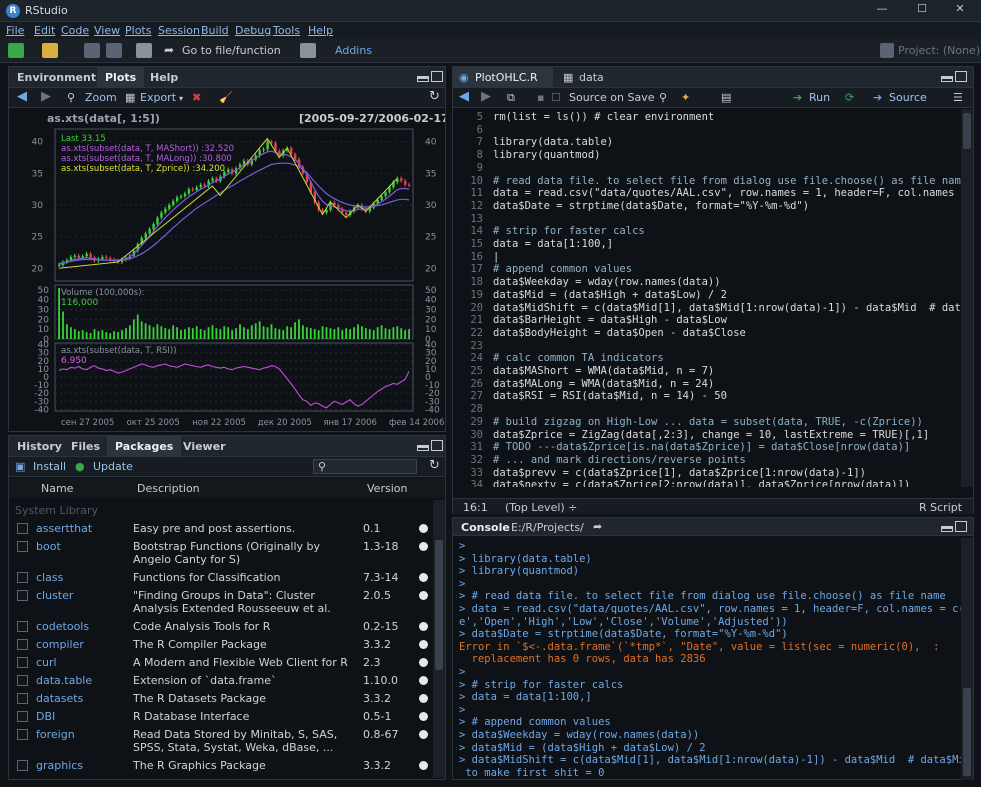  I want to click on source-button: Source, so click(908, 97).